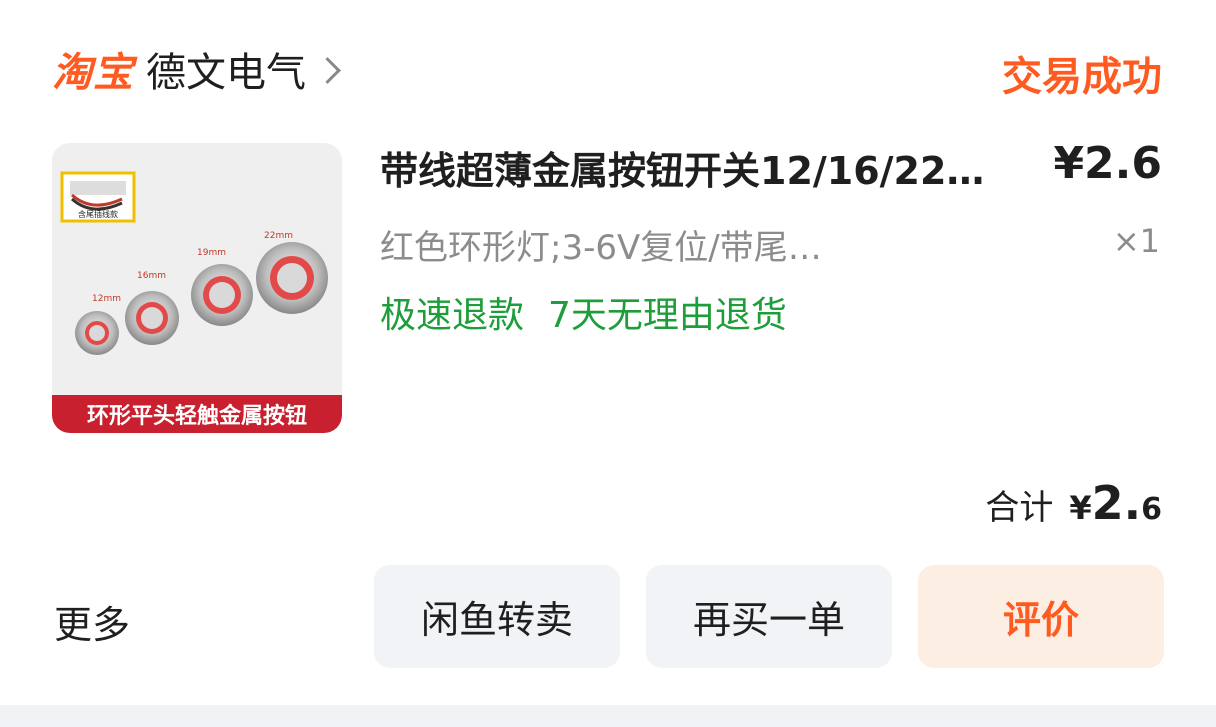 This screenshot has height=727, width=1216. Describe the element at coordinates (327, 70) in the screenshot. I see `chevron-right-icon` at that location.